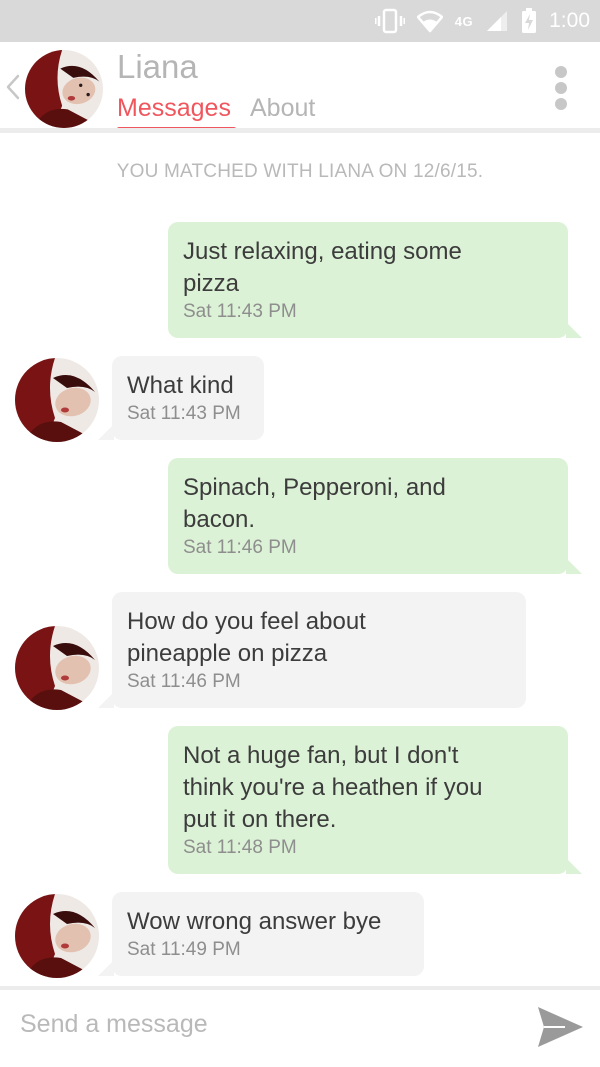 This screenshot has height=1067, width=600. I want to click on message-text-line: pineapple on pizza, so click(227, 653).